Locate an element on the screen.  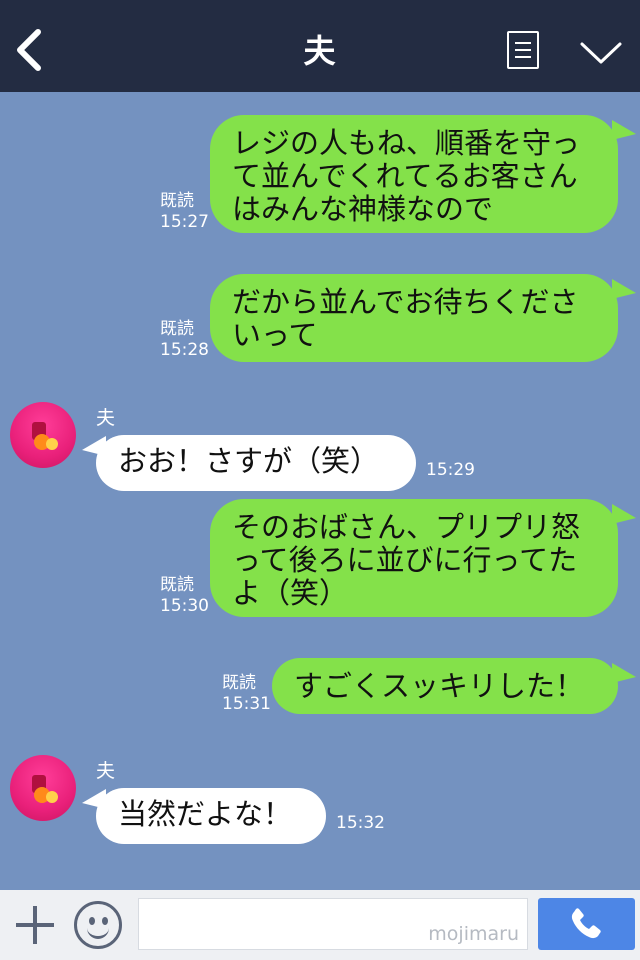
message-time: 15:29 is located at coordinates (450, 470).